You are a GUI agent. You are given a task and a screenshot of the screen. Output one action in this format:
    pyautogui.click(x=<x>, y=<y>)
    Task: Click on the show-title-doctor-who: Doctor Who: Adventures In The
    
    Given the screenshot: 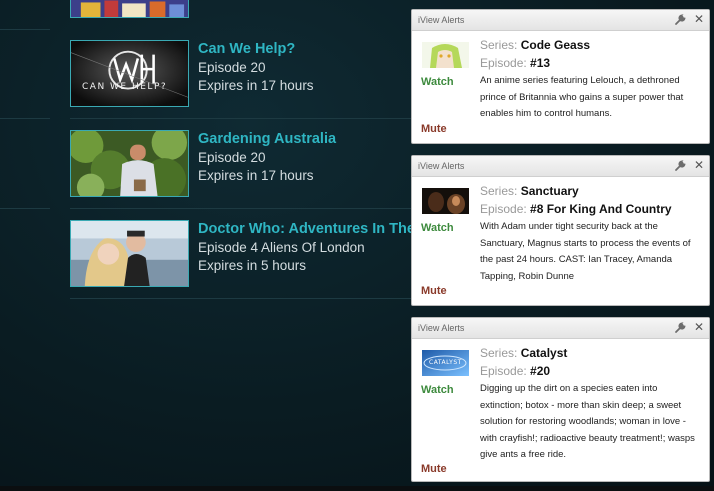 What is the action you would take?
    pyautogui.click(x=306, y=229)
    